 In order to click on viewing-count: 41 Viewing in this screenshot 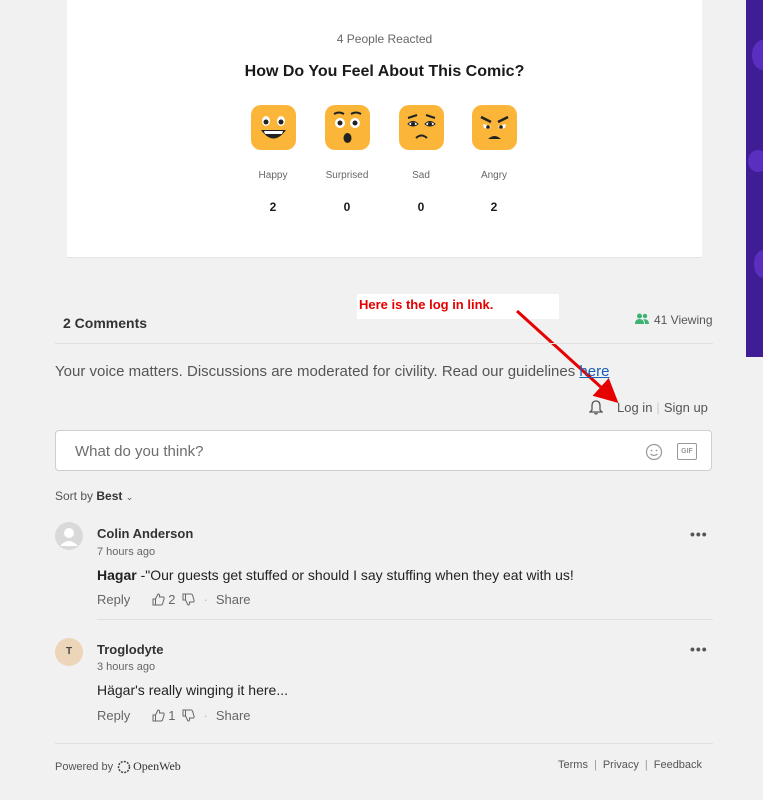, I will do `click(674, 320)`.